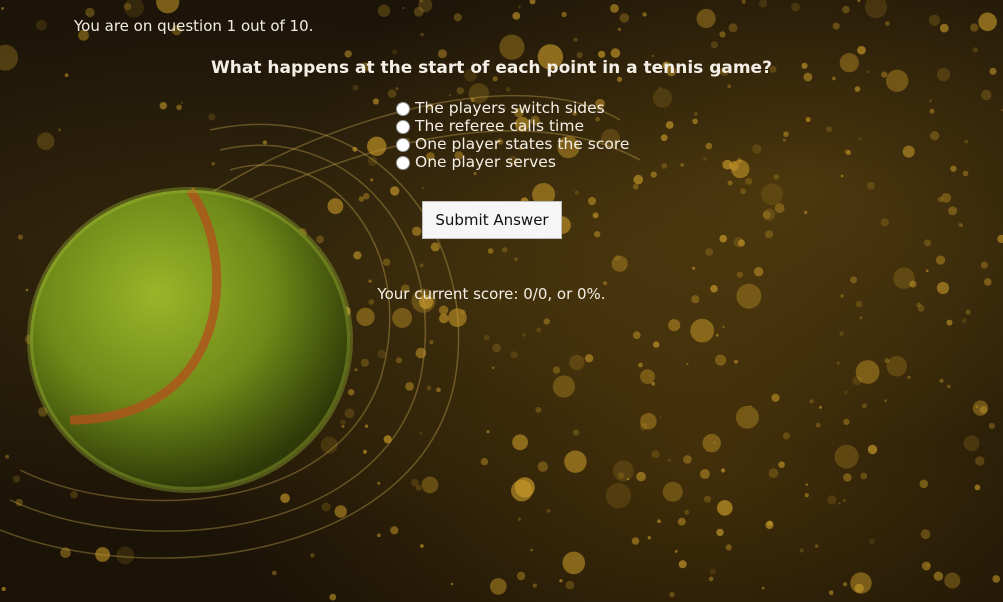 This screenshot has height=602, width=1003. I want to click on answer-option: The referee calls time, so click(512, 126).